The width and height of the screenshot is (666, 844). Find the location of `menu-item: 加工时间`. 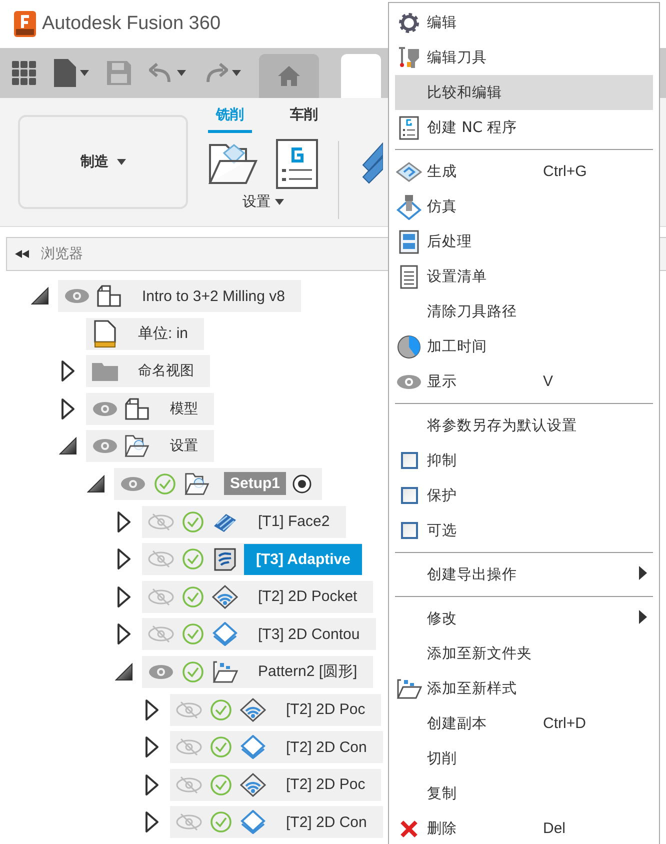

menu-item: 加工时间 is located at coordinates (524, 346).